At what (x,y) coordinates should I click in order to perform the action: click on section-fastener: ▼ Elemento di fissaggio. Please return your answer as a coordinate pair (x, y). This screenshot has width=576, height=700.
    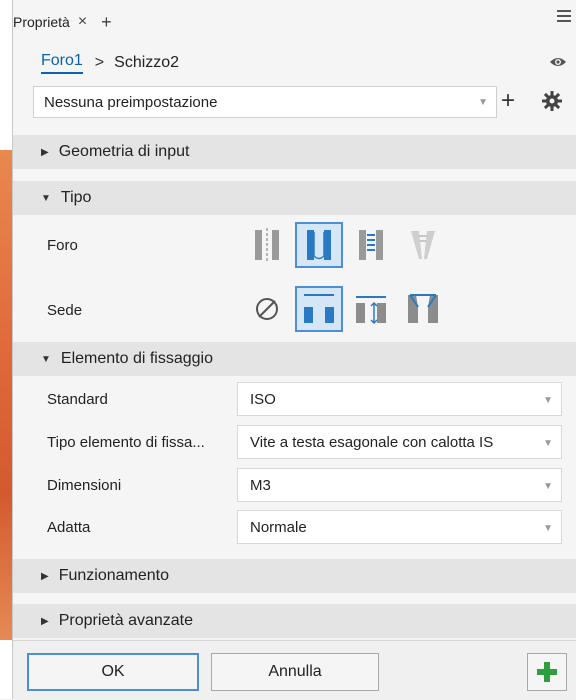
    Looking at the image, I should click on (294, 359).